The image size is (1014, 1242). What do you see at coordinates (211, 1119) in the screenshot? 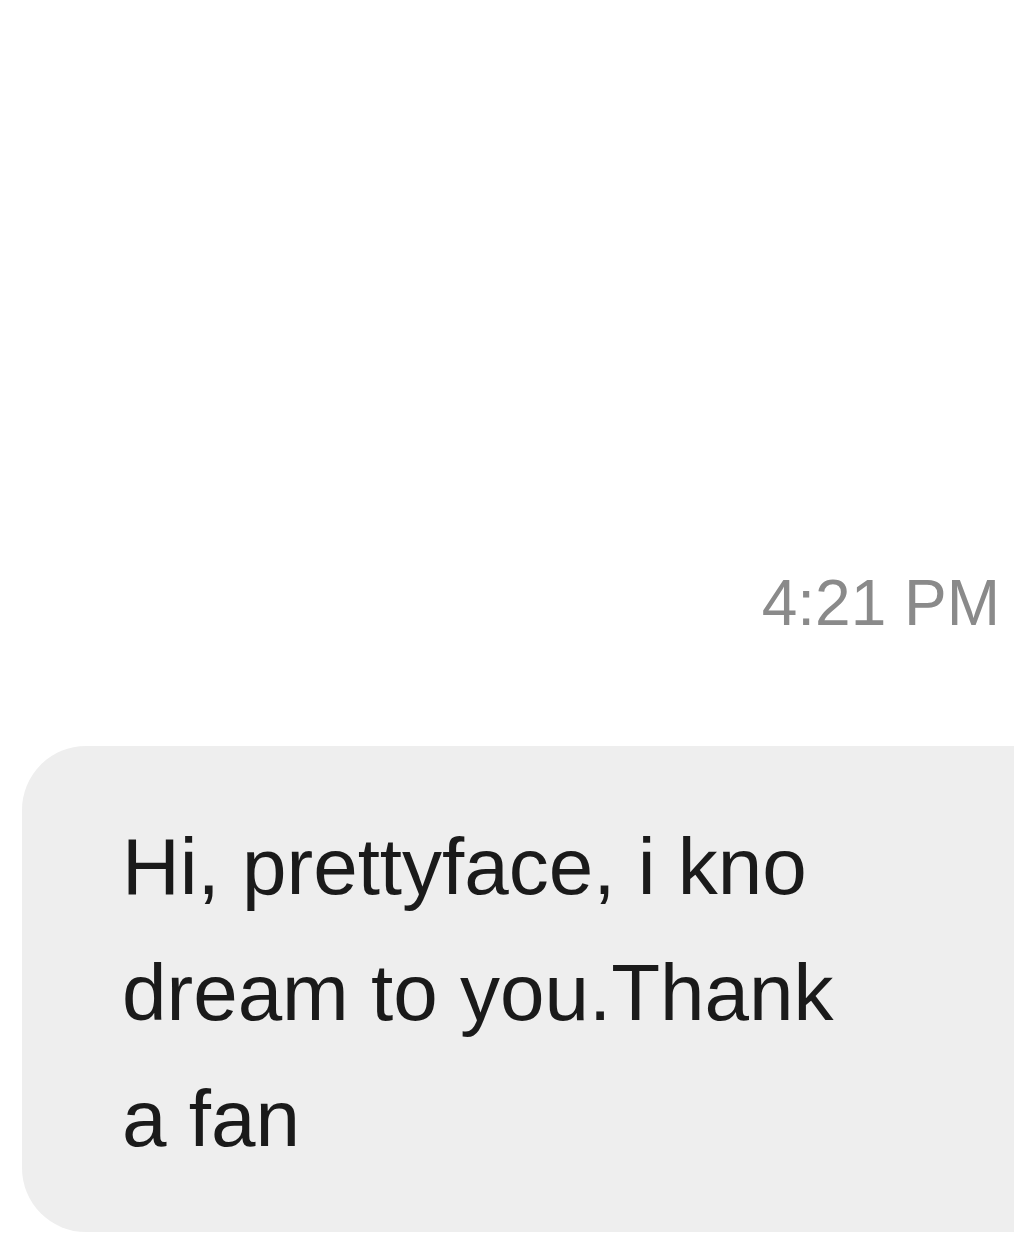
I see `message-text-line: a fan` at bounding box center [211, 1119].